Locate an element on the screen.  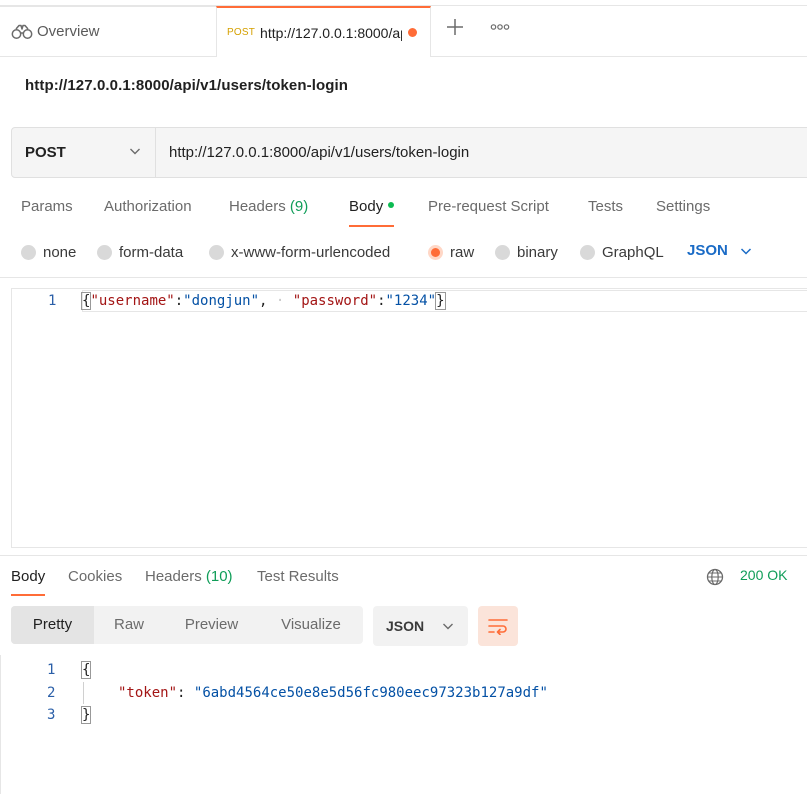
wrap-lines-button is located at coordinates (498, 626).